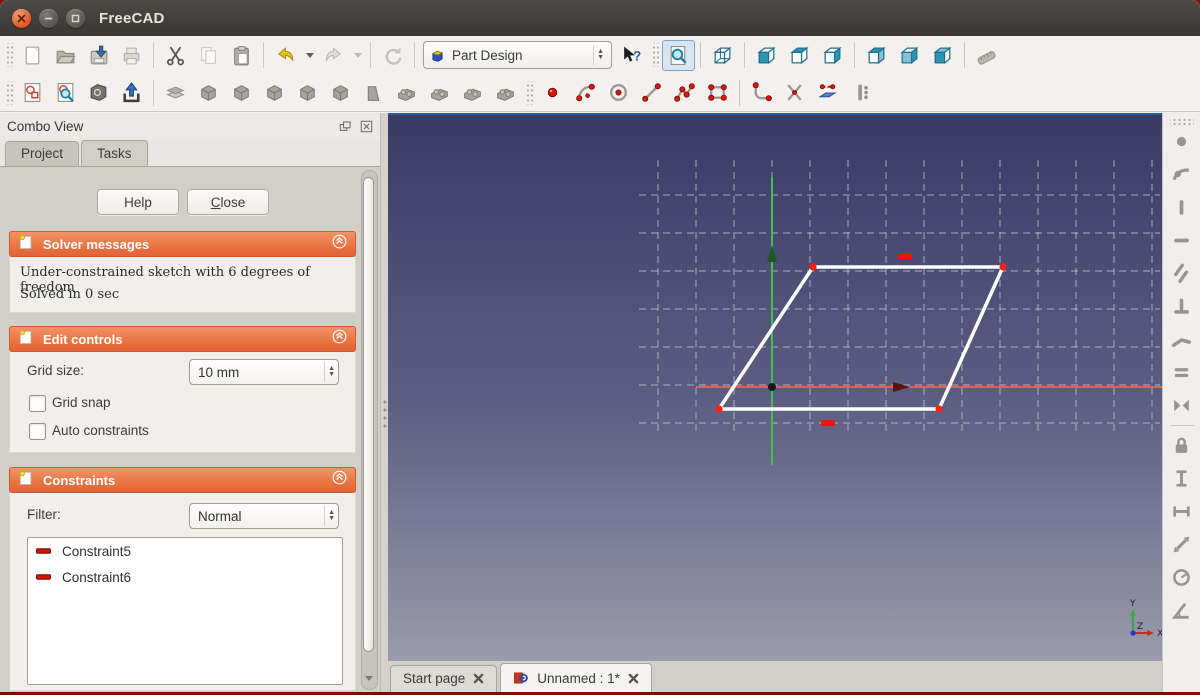 The image size is (1200, 695). I want to click on solver-messages-header: Solver messages, so click(182, 244).